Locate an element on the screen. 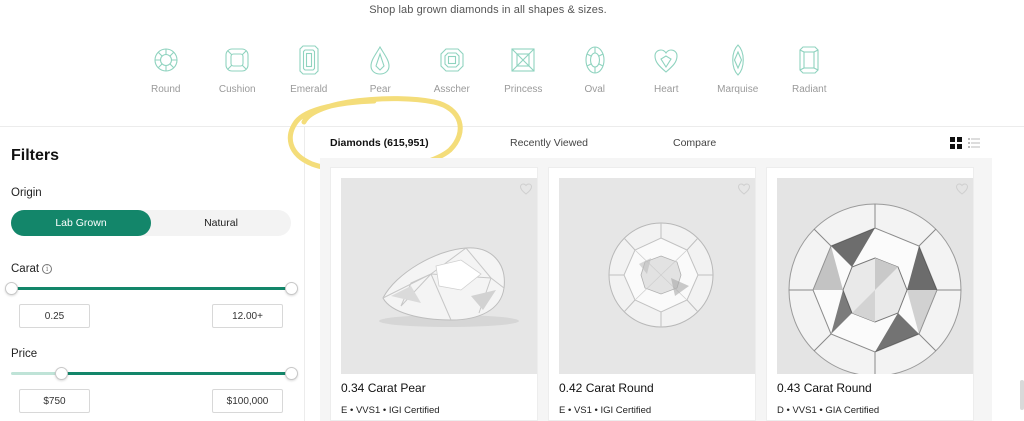 This screenshot has width=1024, height=421. tab-compare: Compare is located at coordinates (694, 143).